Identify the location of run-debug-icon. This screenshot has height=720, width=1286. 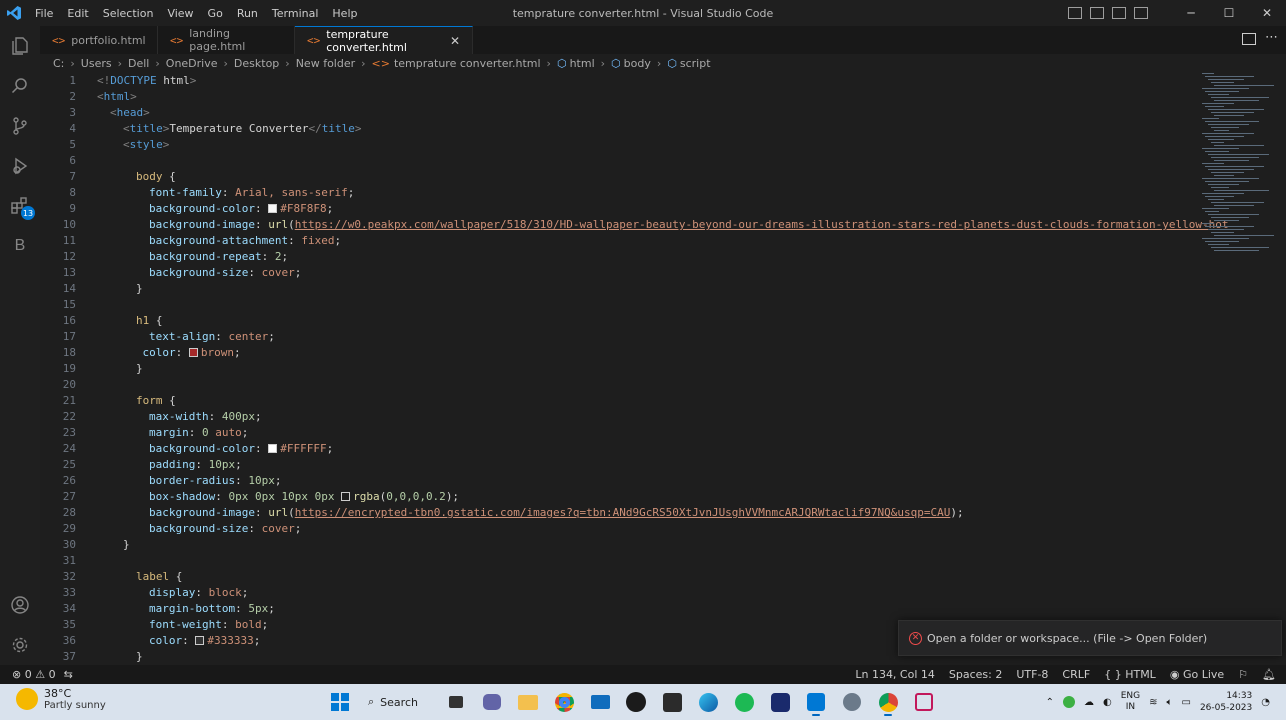
(20, 166).